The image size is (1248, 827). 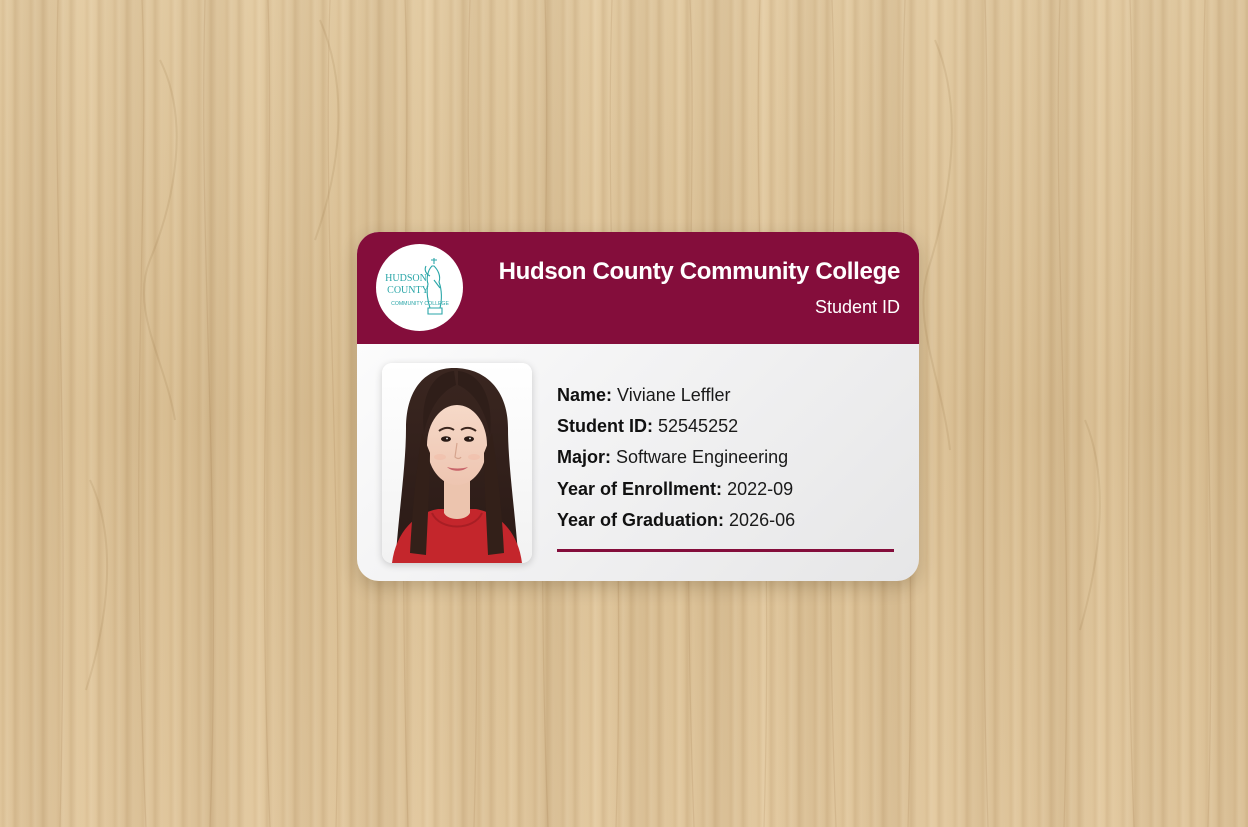 I want to click on logo-line-3: COMMUNITY COLLEGE, so click(x=420, y=304).